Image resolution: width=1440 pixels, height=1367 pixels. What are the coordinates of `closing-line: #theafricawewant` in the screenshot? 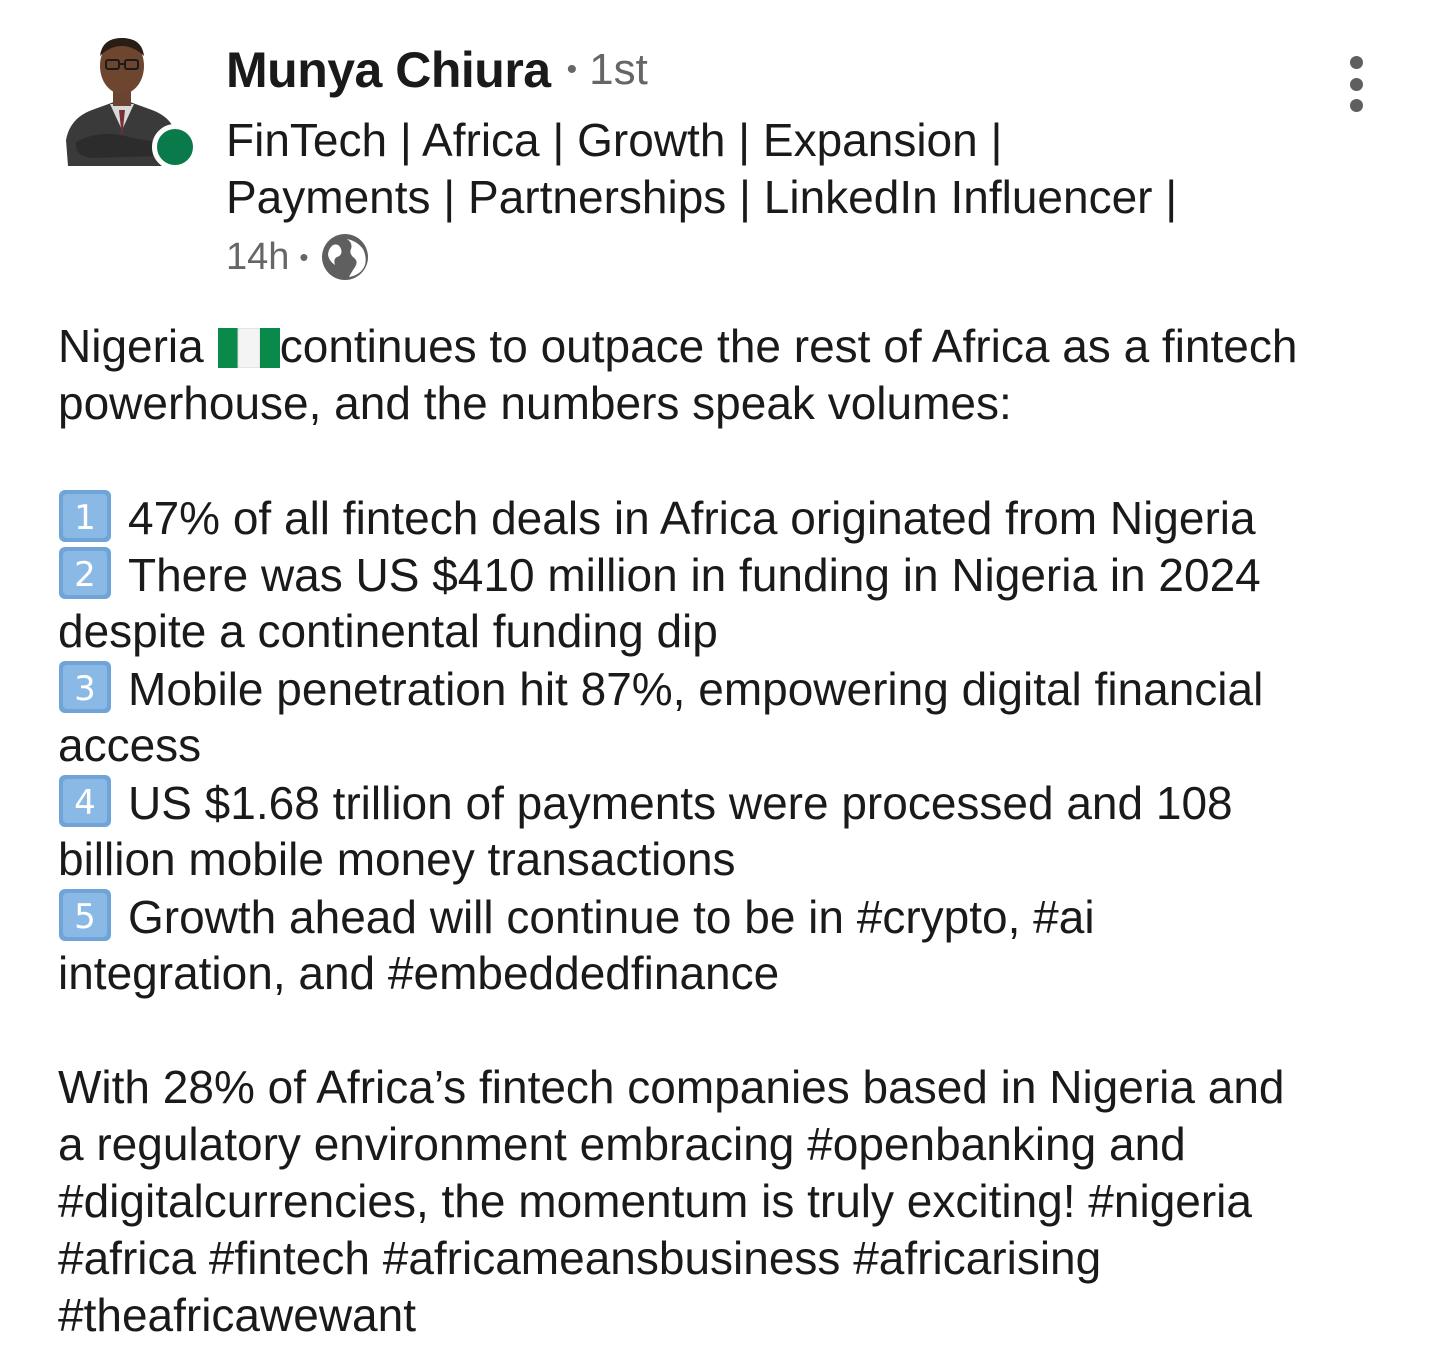 It's located at (237, 1315).